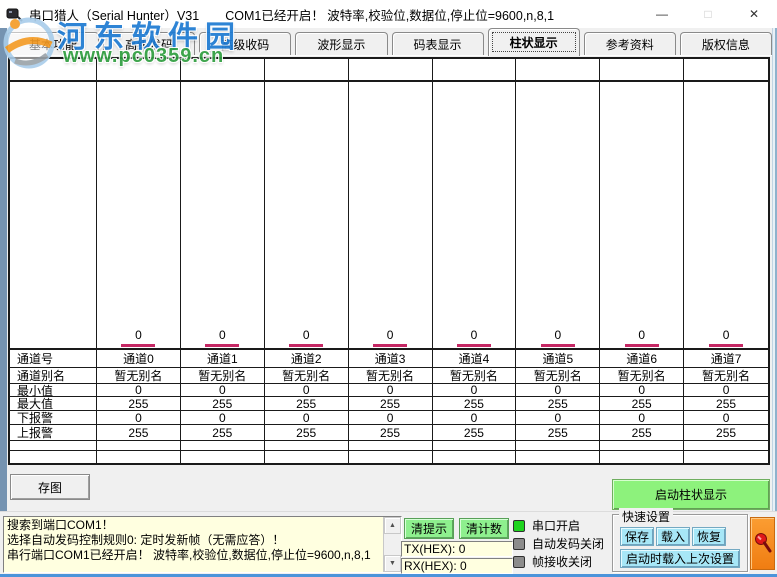 The height and width of the screenshot is (577, 777). I want to click on tab-2: 高级收码, so click(245, 44).